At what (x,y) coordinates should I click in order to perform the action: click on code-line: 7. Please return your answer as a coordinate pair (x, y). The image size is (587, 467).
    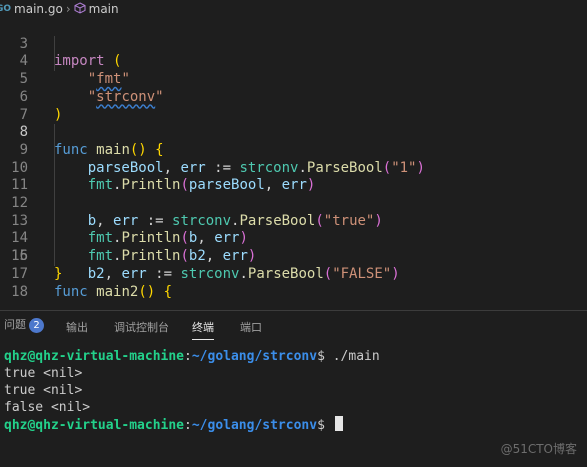
    Looking at the image, I should click on (293, 106).